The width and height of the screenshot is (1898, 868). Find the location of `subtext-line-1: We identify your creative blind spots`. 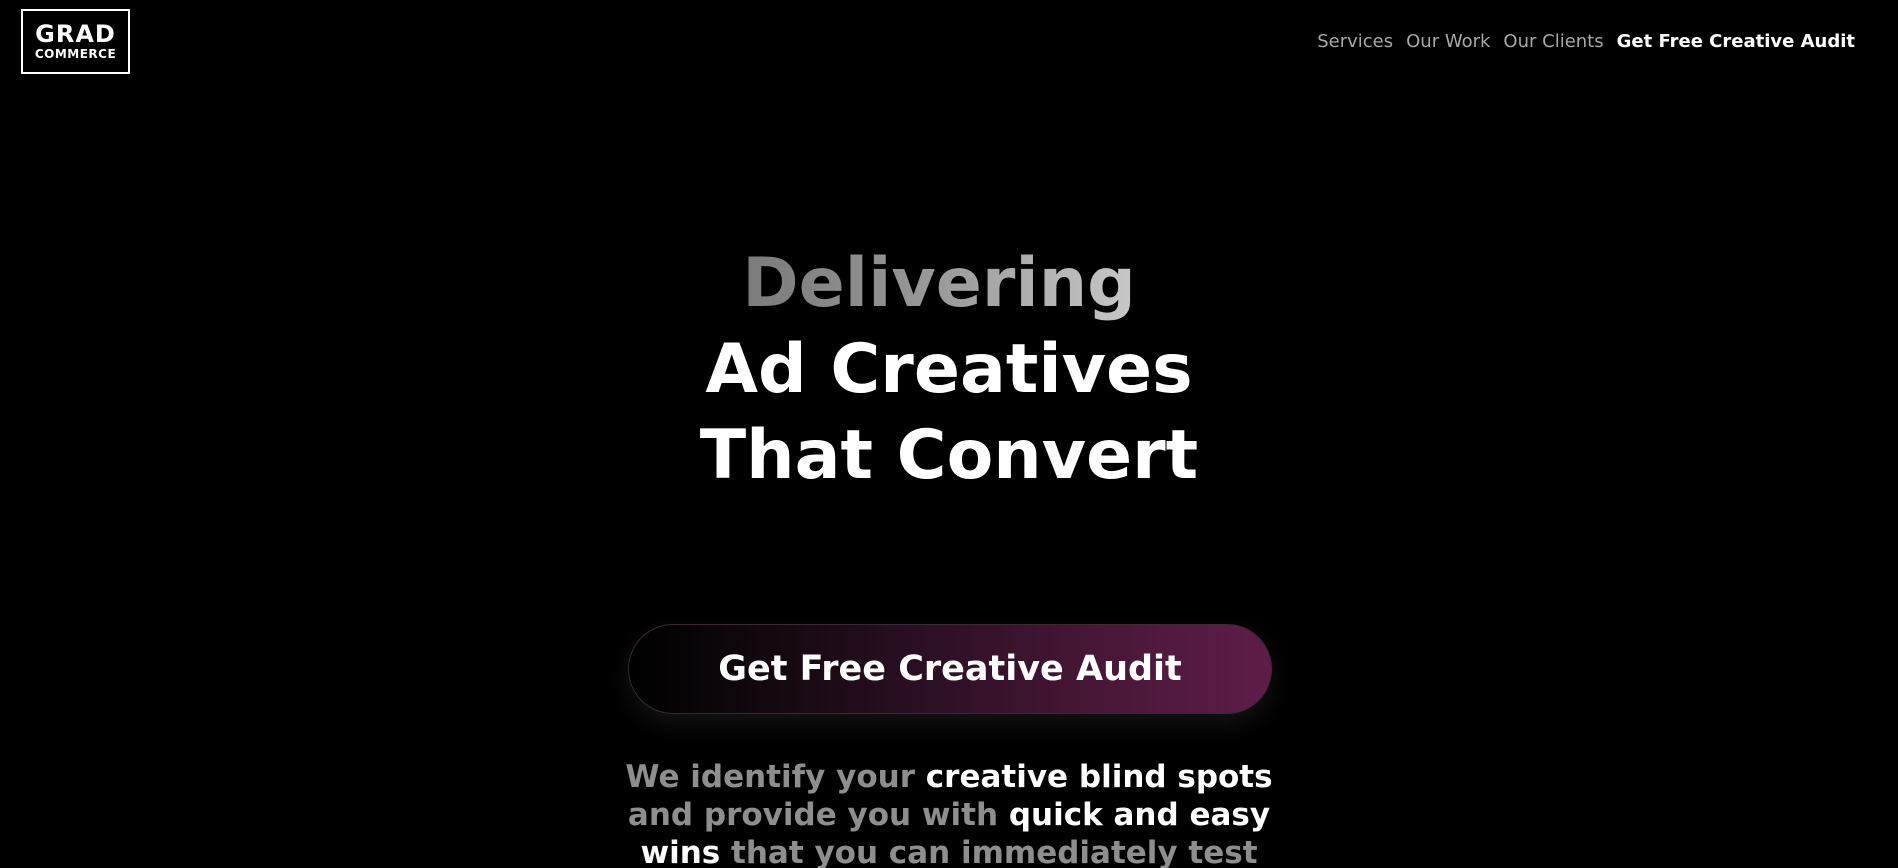

subtext-line-1: We identify your creative blind spots is located at coordinates (949, 777).